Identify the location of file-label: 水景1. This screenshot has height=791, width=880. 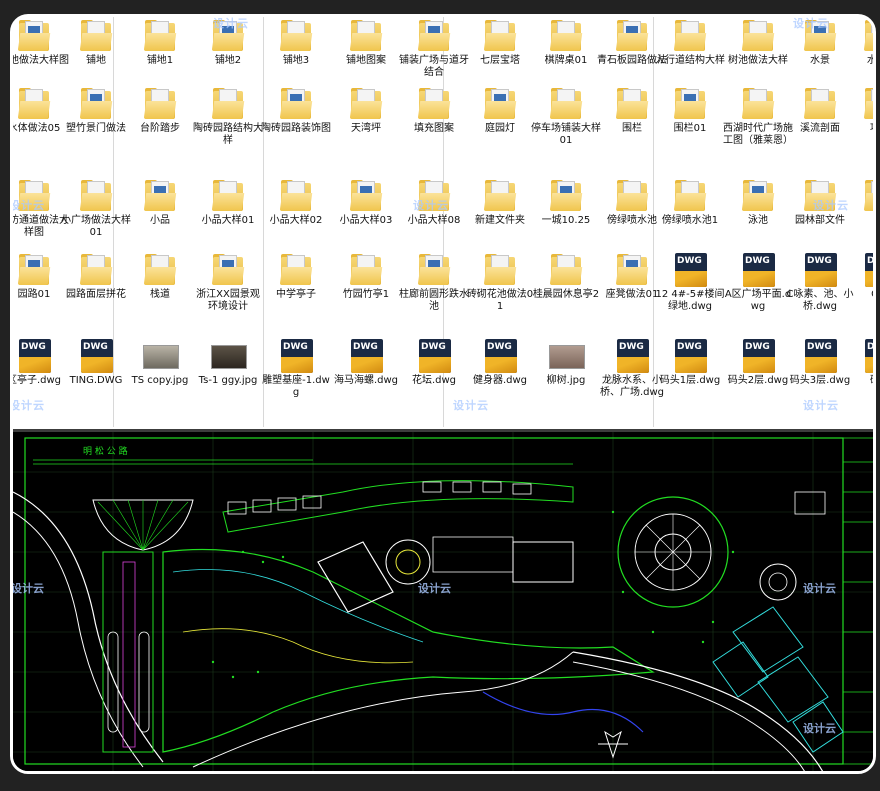
(871, 60).